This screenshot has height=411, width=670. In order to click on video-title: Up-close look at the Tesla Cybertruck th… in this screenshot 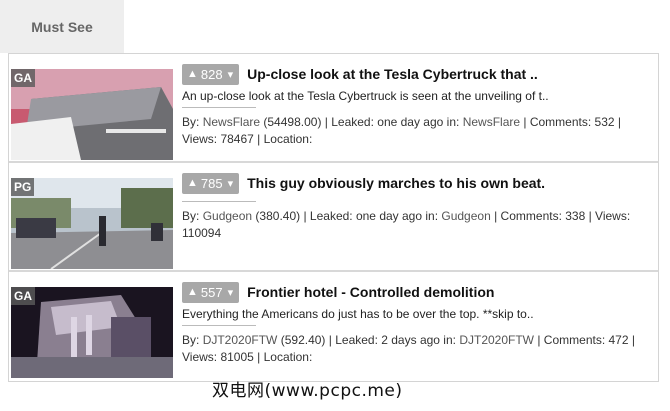, I will do `click(392, 74)`.